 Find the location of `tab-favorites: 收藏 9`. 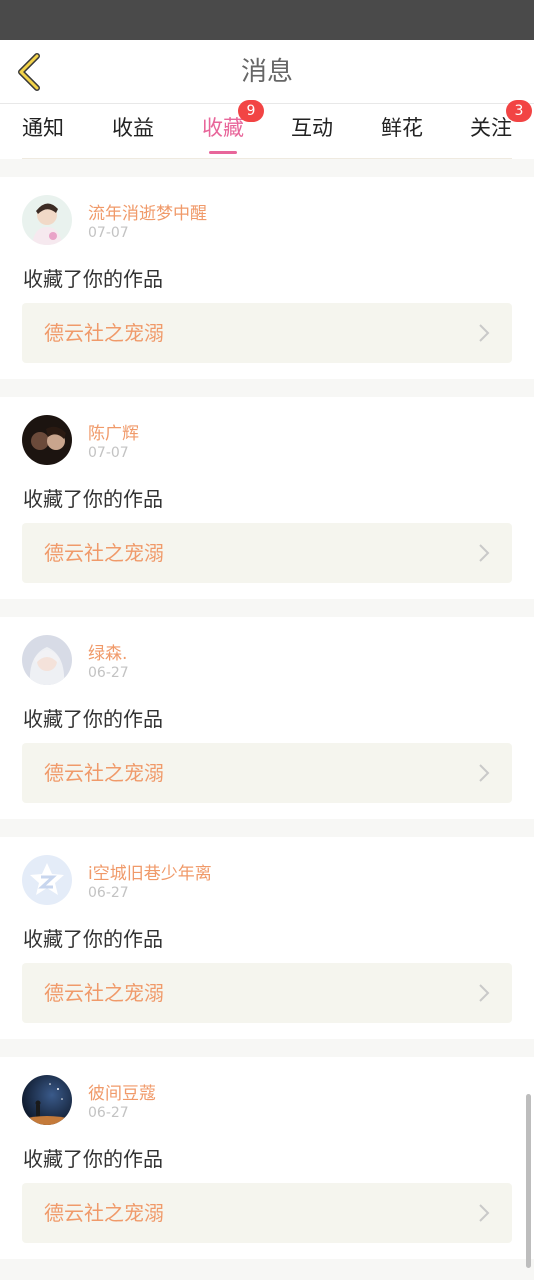

tab-favorites: 收藏 9 is located at coordinates (233, 127).